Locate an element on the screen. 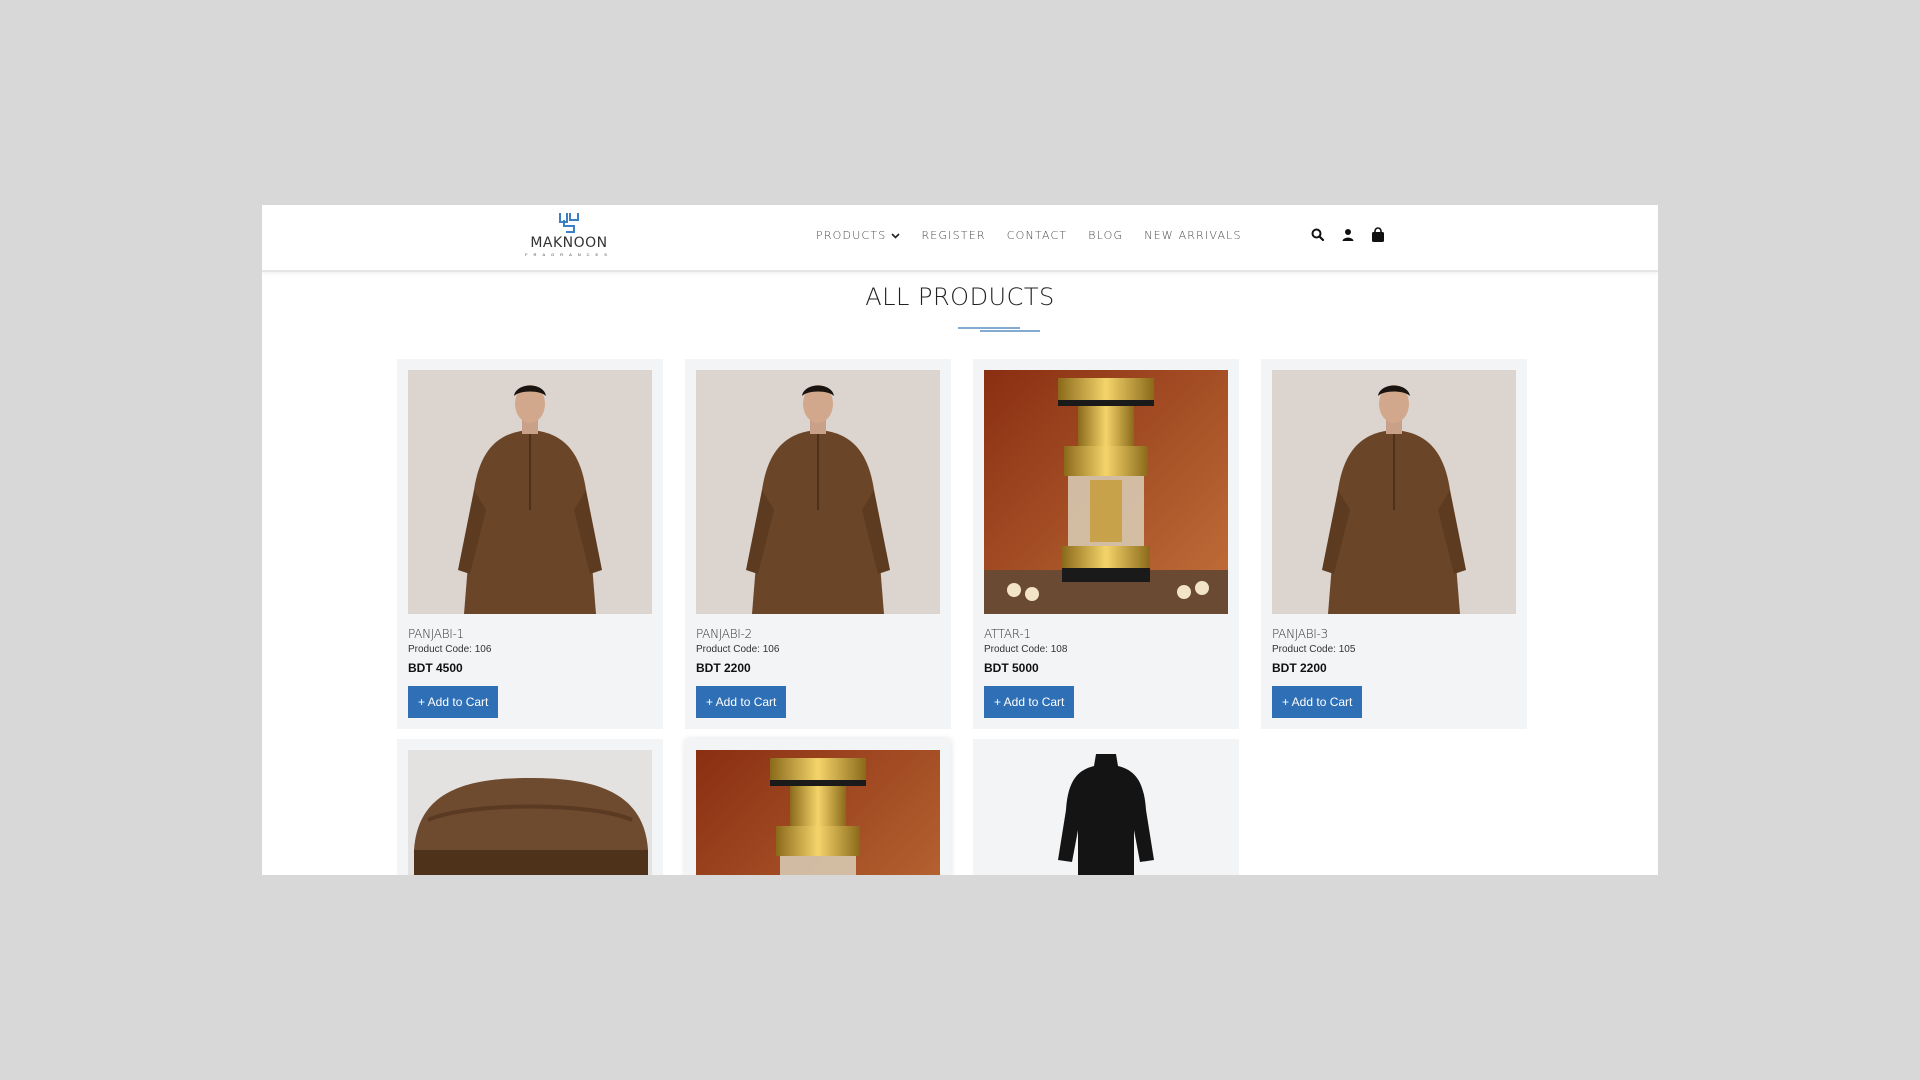 The height and width of the screenshot is (1080, 1920). nav-products: PRODUCTS is located at coordinates (858, 235).